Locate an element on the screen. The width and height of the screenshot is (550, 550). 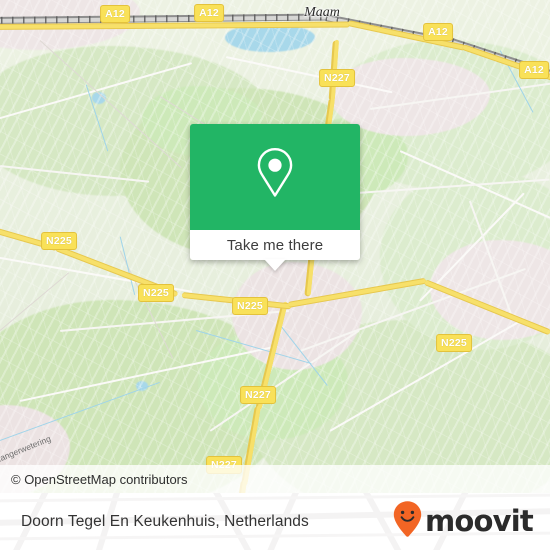
osm-attribution-text: © OpenStreetMap contributors is located at coordinates (94, 479).